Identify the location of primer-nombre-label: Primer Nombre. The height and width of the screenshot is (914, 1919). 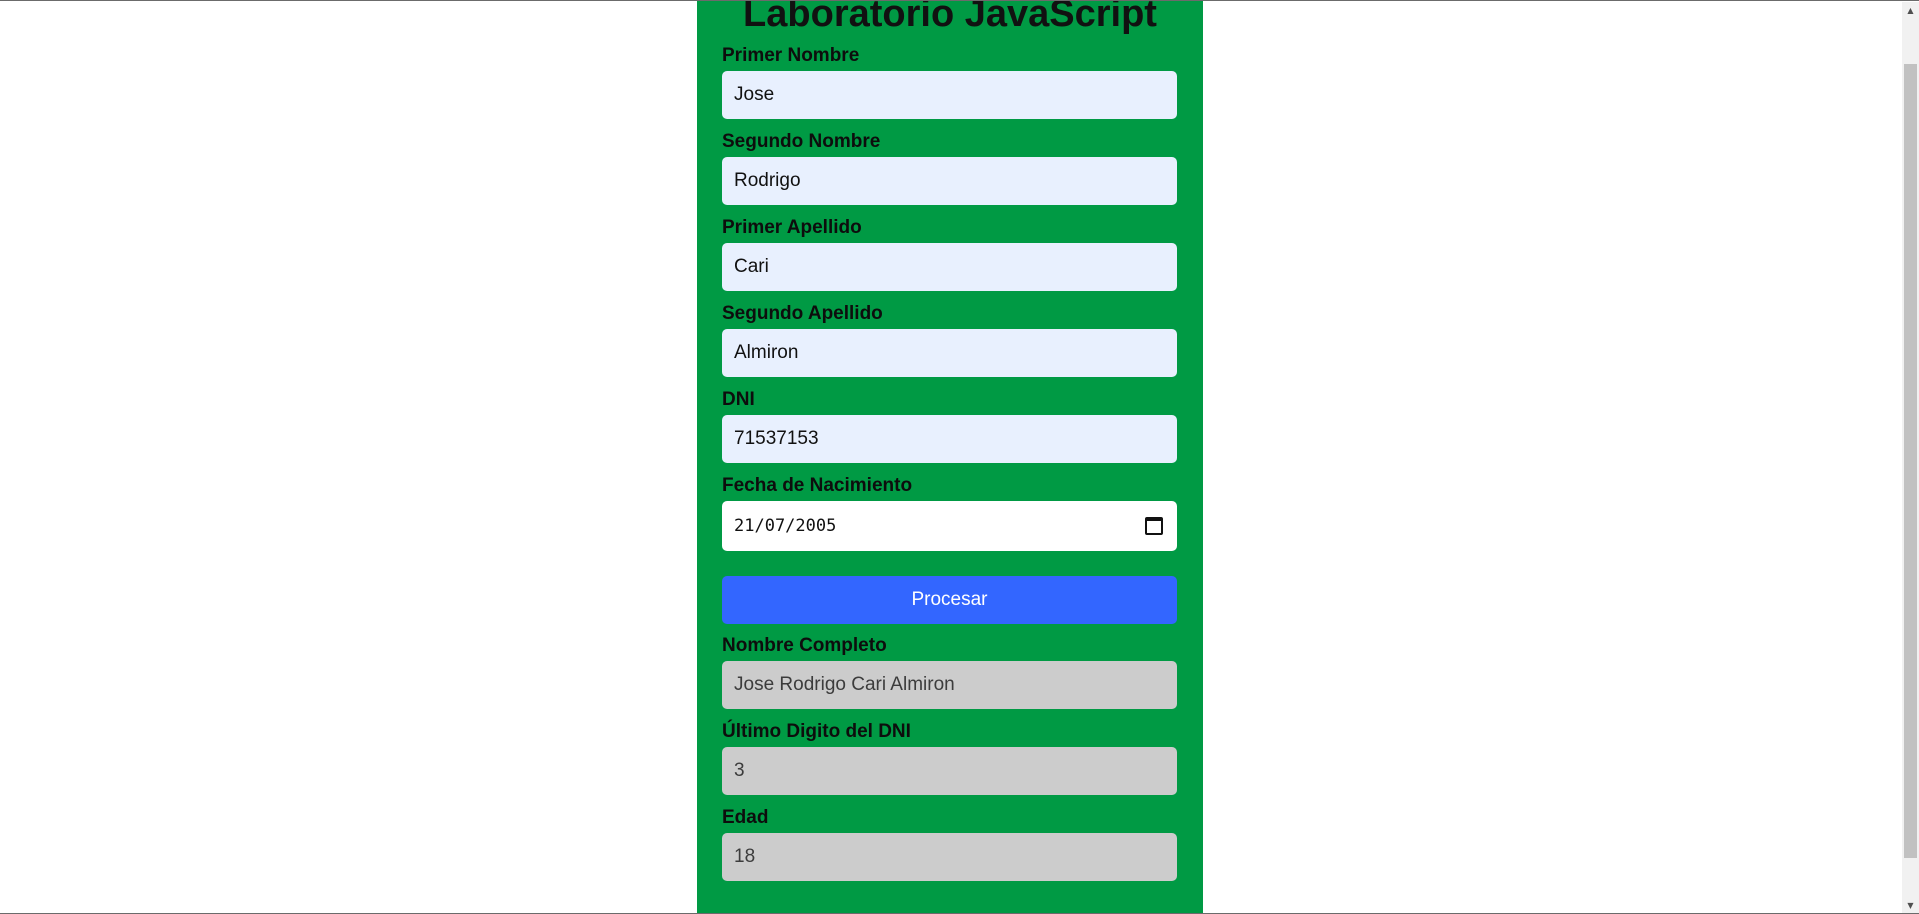
(791, 55).